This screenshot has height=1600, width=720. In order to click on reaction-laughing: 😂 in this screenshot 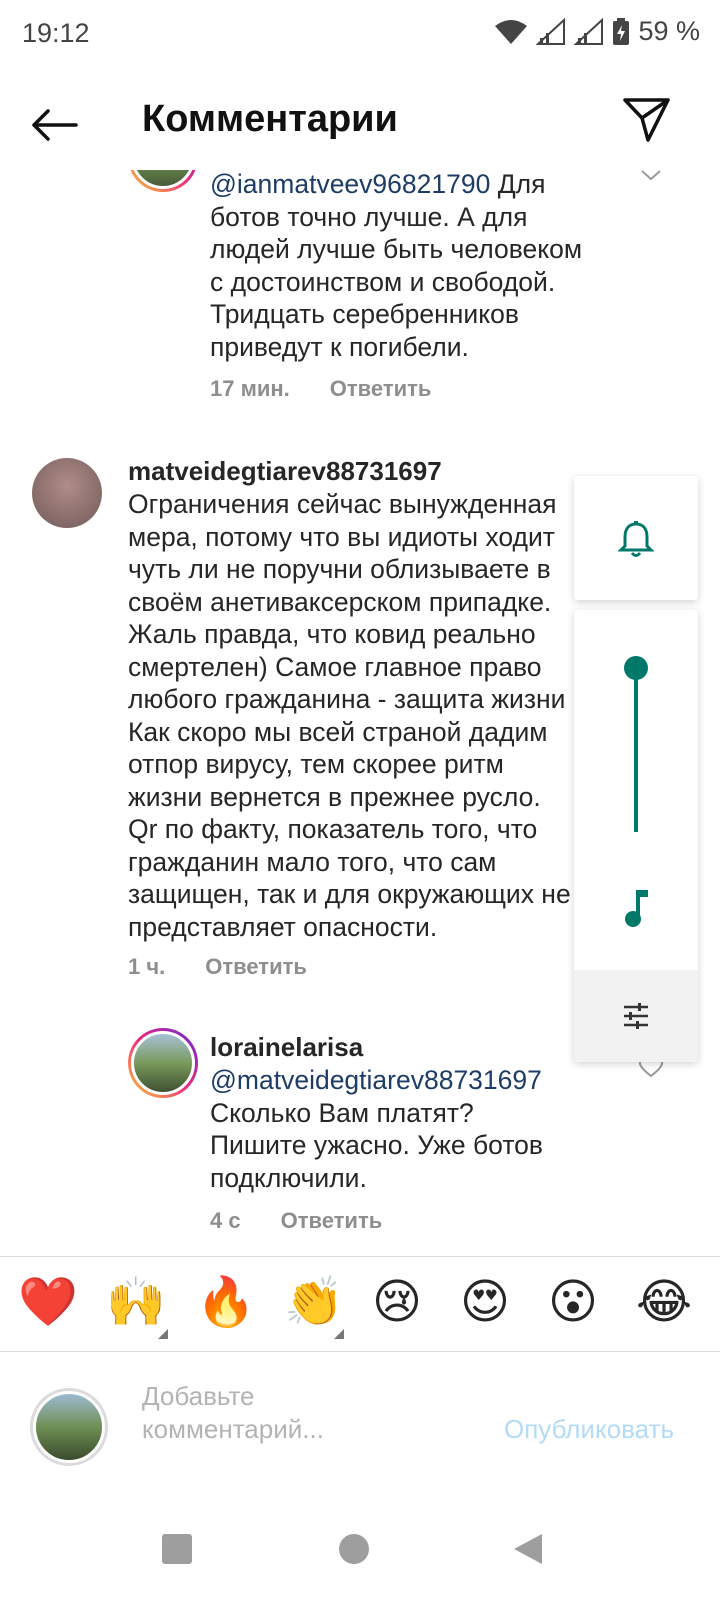, I will do `click(664, 1303)`.